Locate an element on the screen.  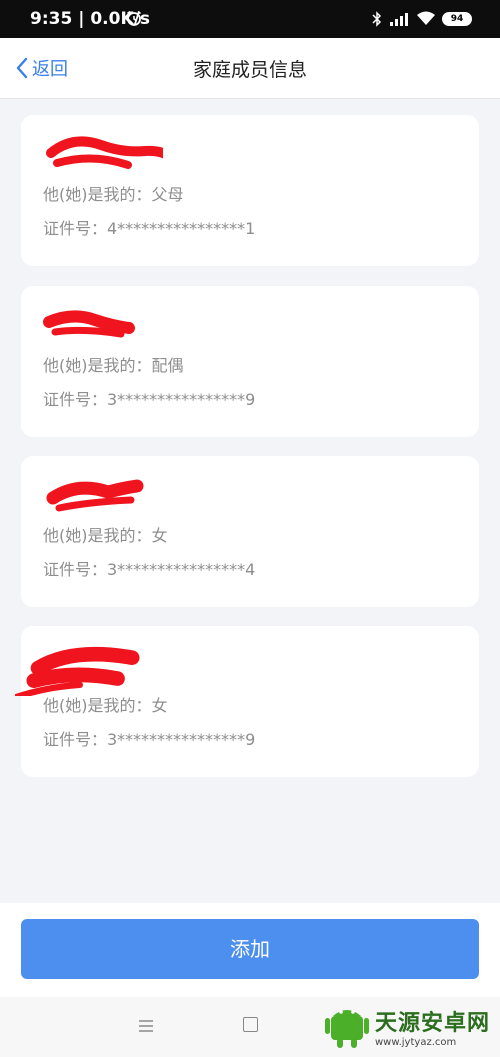
site-watermark: 天源安卓网 www.jytyaz.com is located at coordinates (407, 1026).